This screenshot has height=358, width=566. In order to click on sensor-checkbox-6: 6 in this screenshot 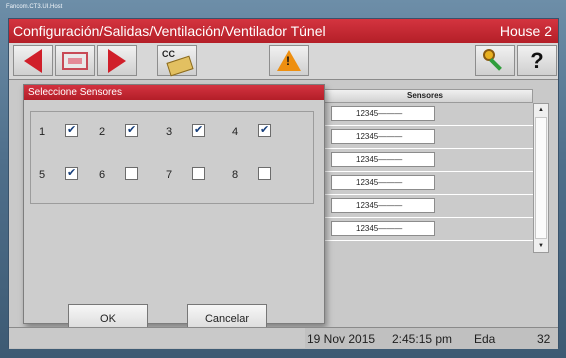, I will do `click(125, 175)`.